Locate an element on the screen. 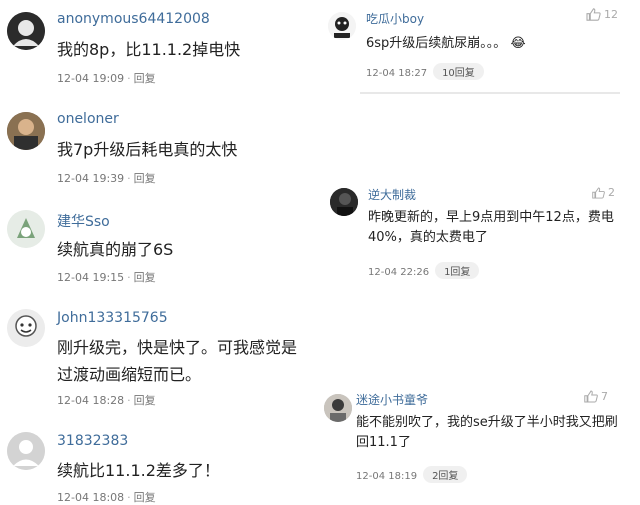 Image resolution: width=640 pixels, height=505 pixels. comment-meta: 12-04 19:09 · 回复 is located at coordinates (106, 78).